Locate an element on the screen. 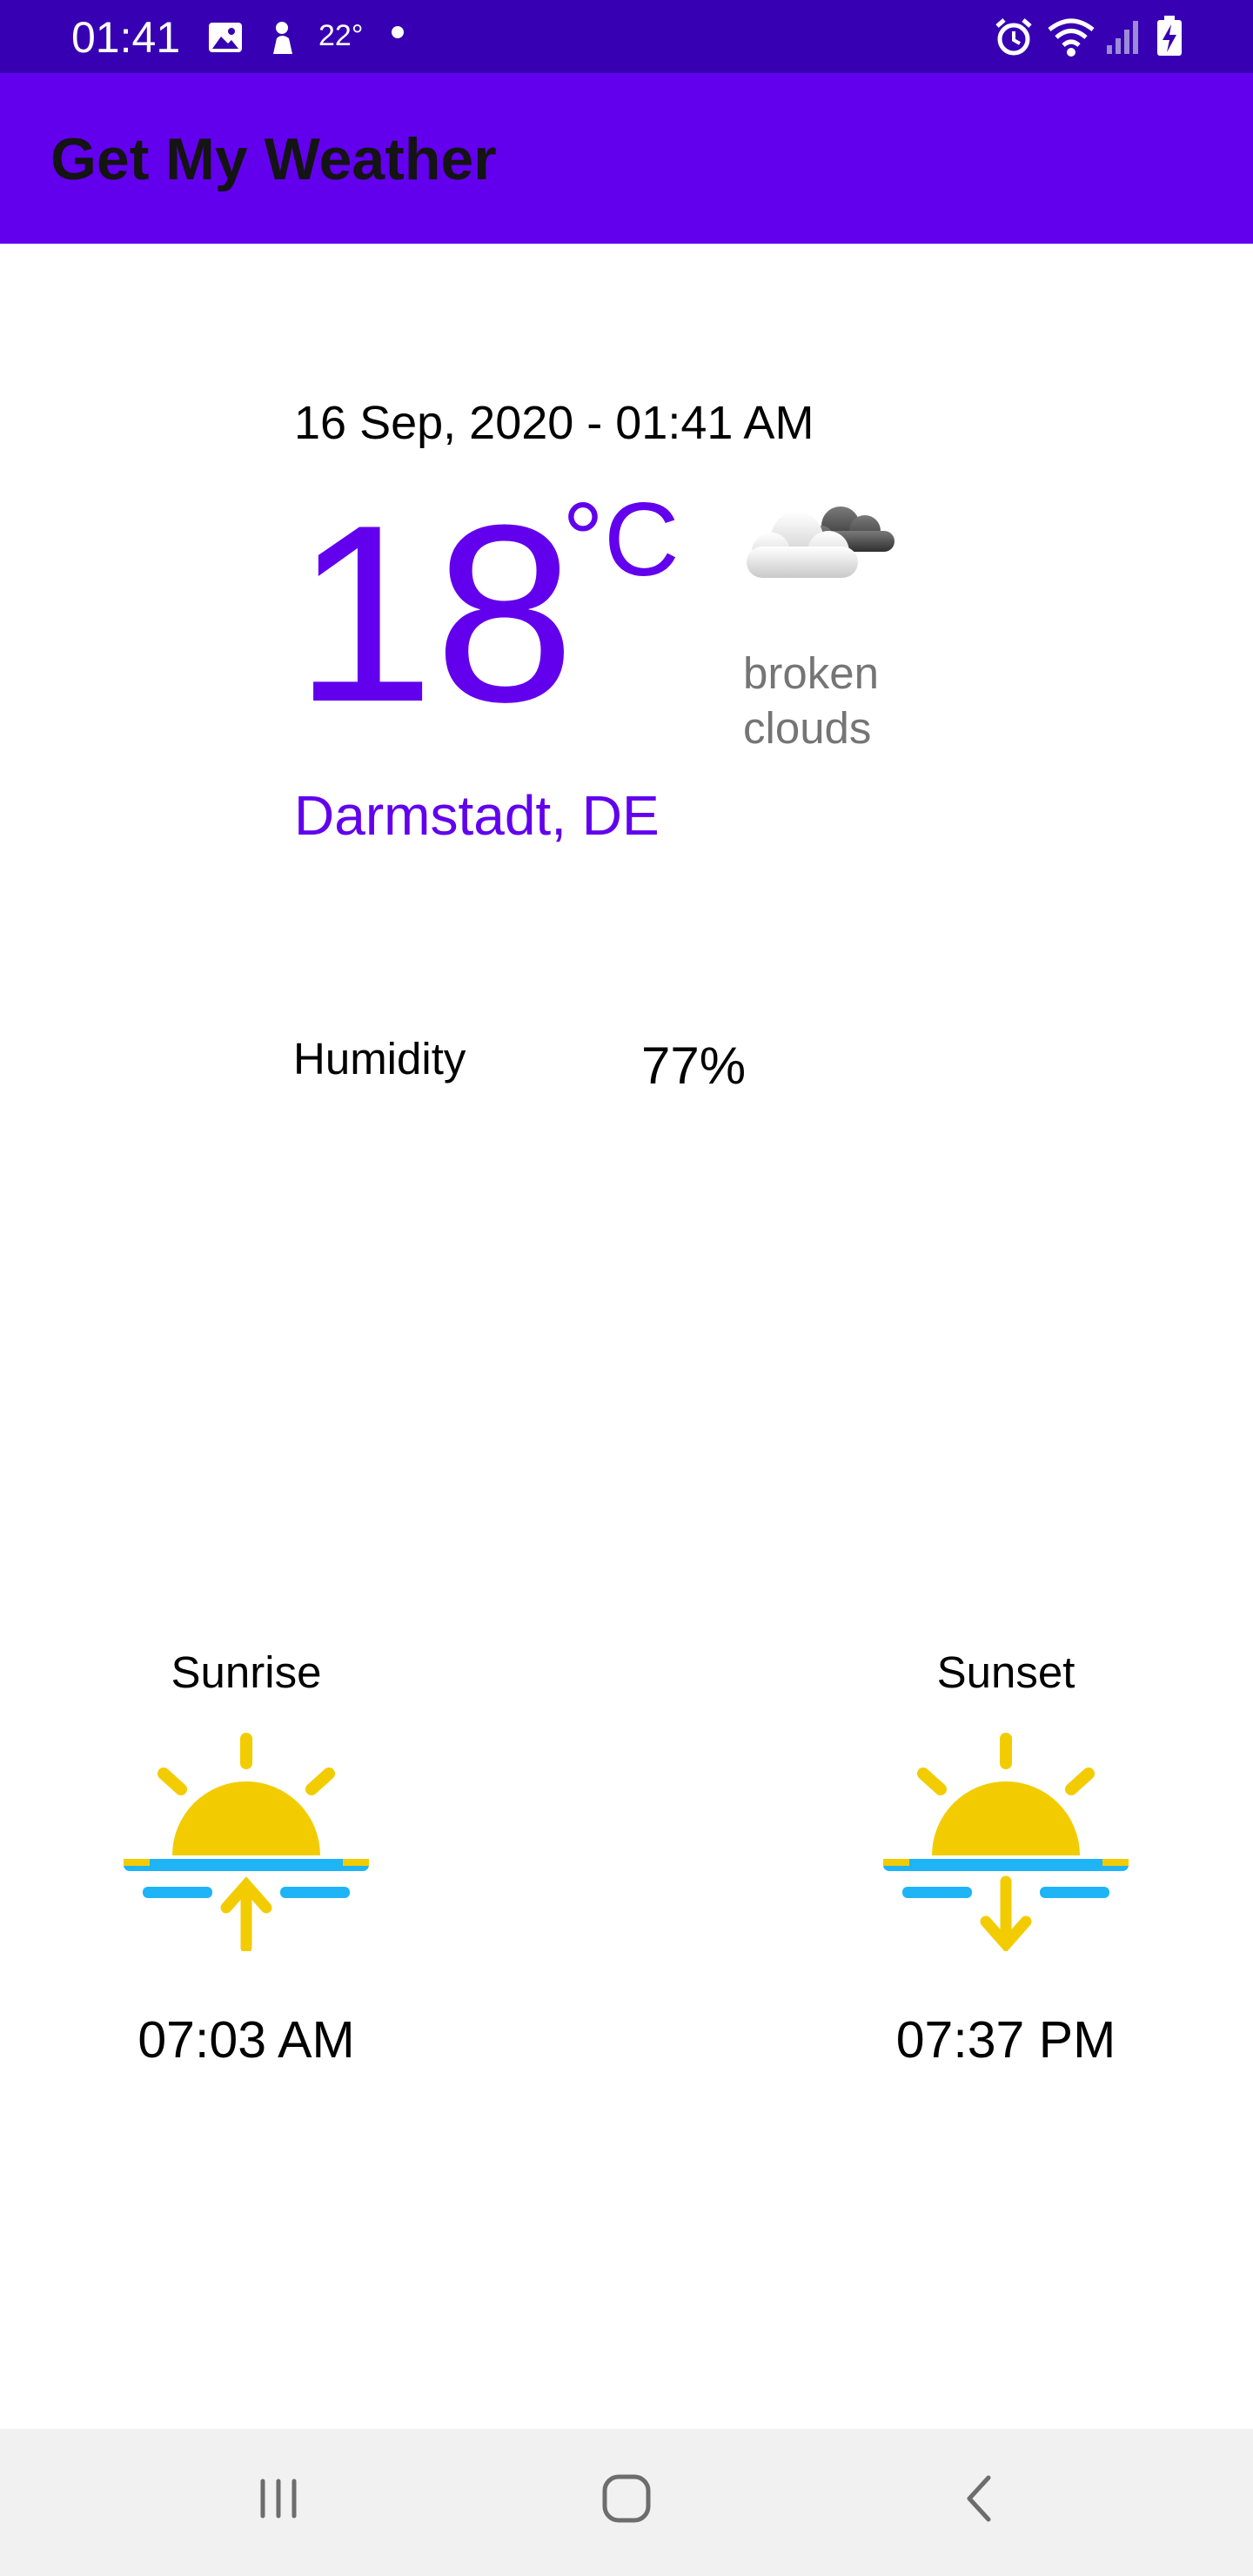 The width and height of the screenshot is (1253, 2576). signal-icon is located at coordinates (1124, 38).